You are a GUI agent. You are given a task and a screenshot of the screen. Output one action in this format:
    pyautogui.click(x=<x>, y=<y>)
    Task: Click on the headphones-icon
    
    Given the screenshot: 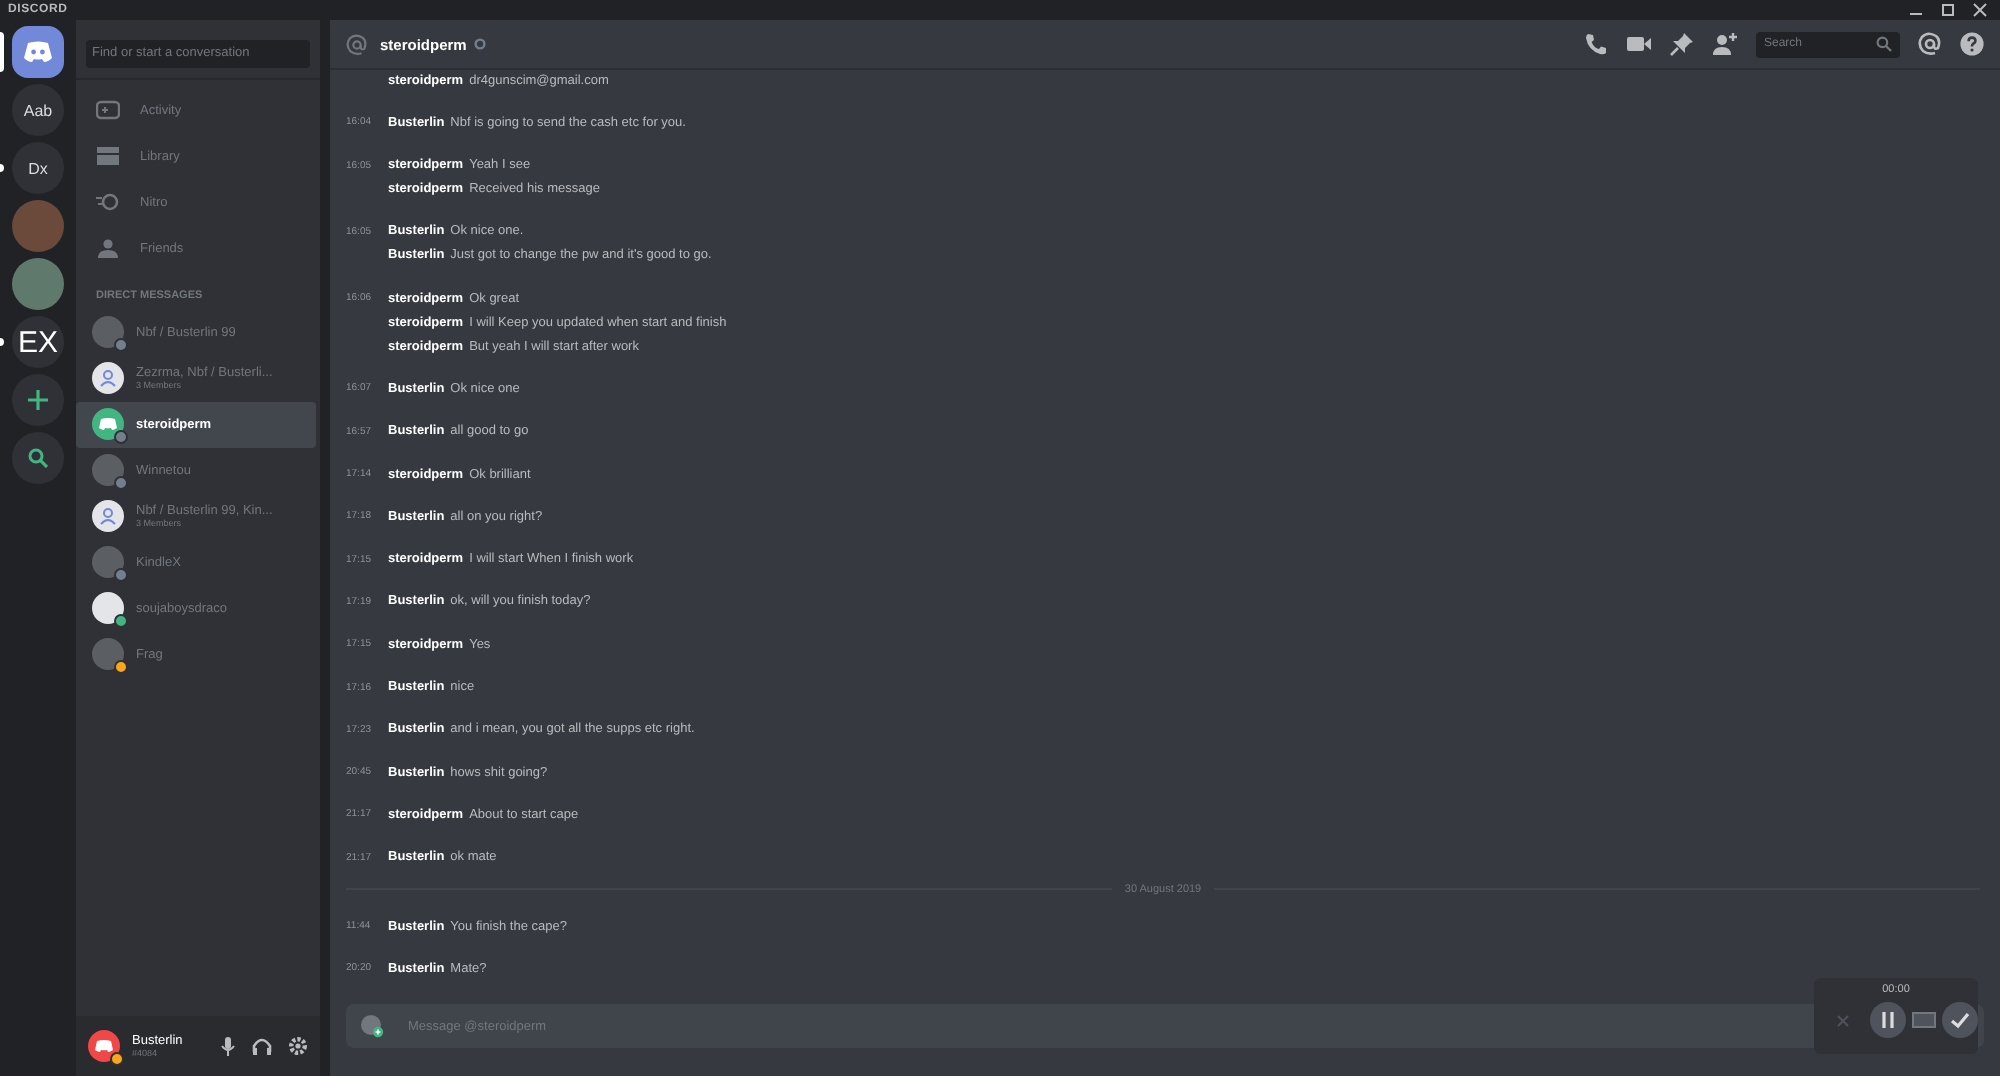 What is the action you would take?
    pyautogui.click(x=262, y=1046)
    